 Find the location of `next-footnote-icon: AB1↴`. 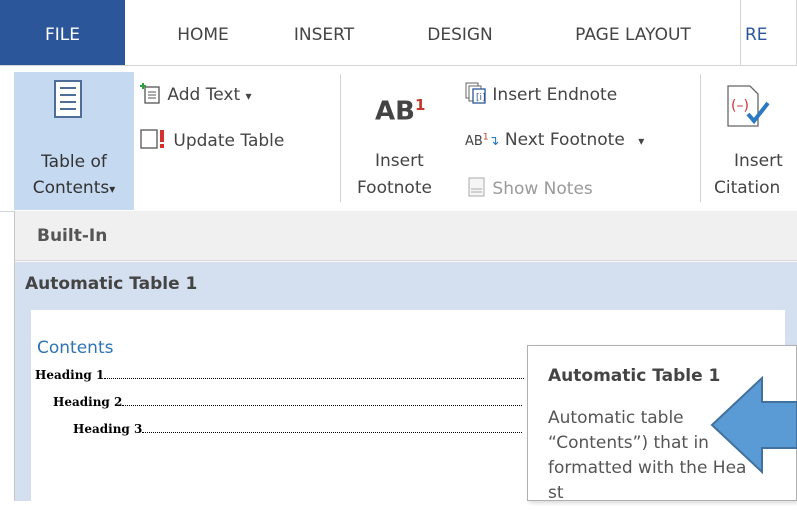

next-footnote-icon: AB1↴ is located at coordinates (482, 140).